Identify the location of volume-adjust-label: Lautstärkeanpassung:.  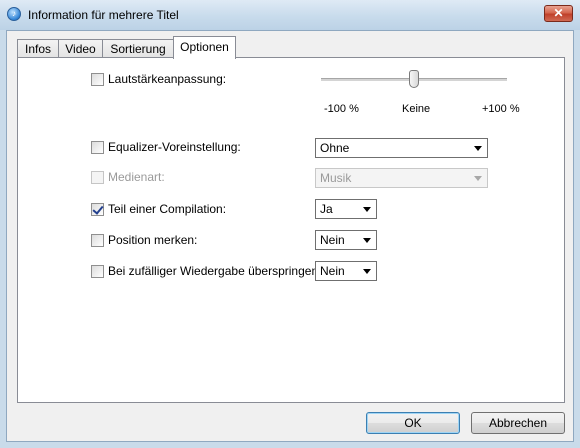
(167, 79).